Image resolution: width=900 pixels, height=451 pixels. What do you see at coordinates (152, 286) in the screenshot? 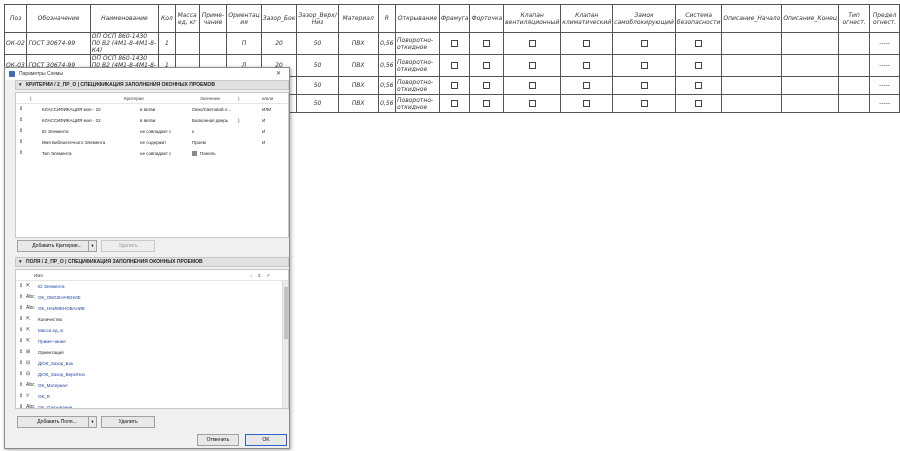
I see `field-row: ⇕ ⇱ ID Элемента` at bounding box center [152, 286].